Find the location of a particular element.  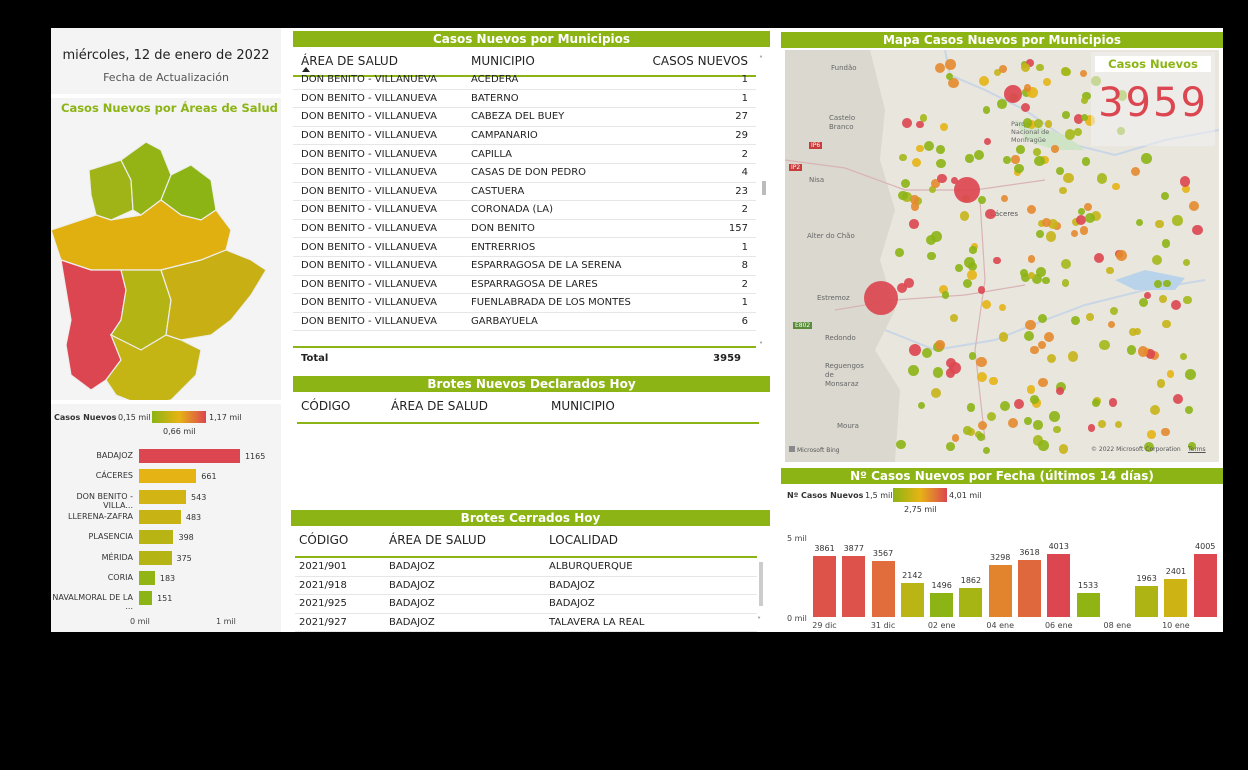

scroll-up-icon: ˄ is located at coordinates (761, 59).